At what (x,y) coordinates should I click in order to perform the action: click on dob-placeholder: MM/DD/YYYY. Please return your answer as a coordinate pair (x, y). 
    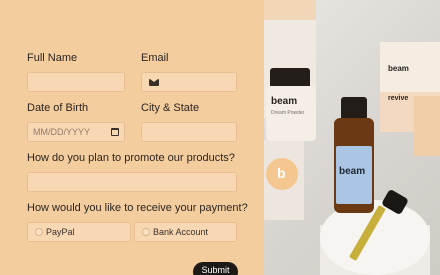
    Looking at the image, I should click on (62, 132).